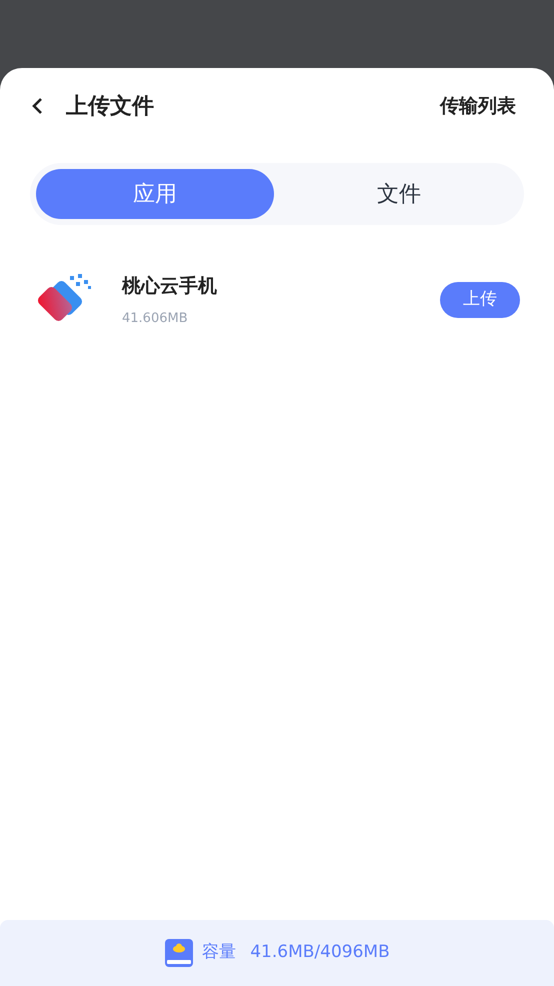  I want to click on back-button, so click(37, 106).